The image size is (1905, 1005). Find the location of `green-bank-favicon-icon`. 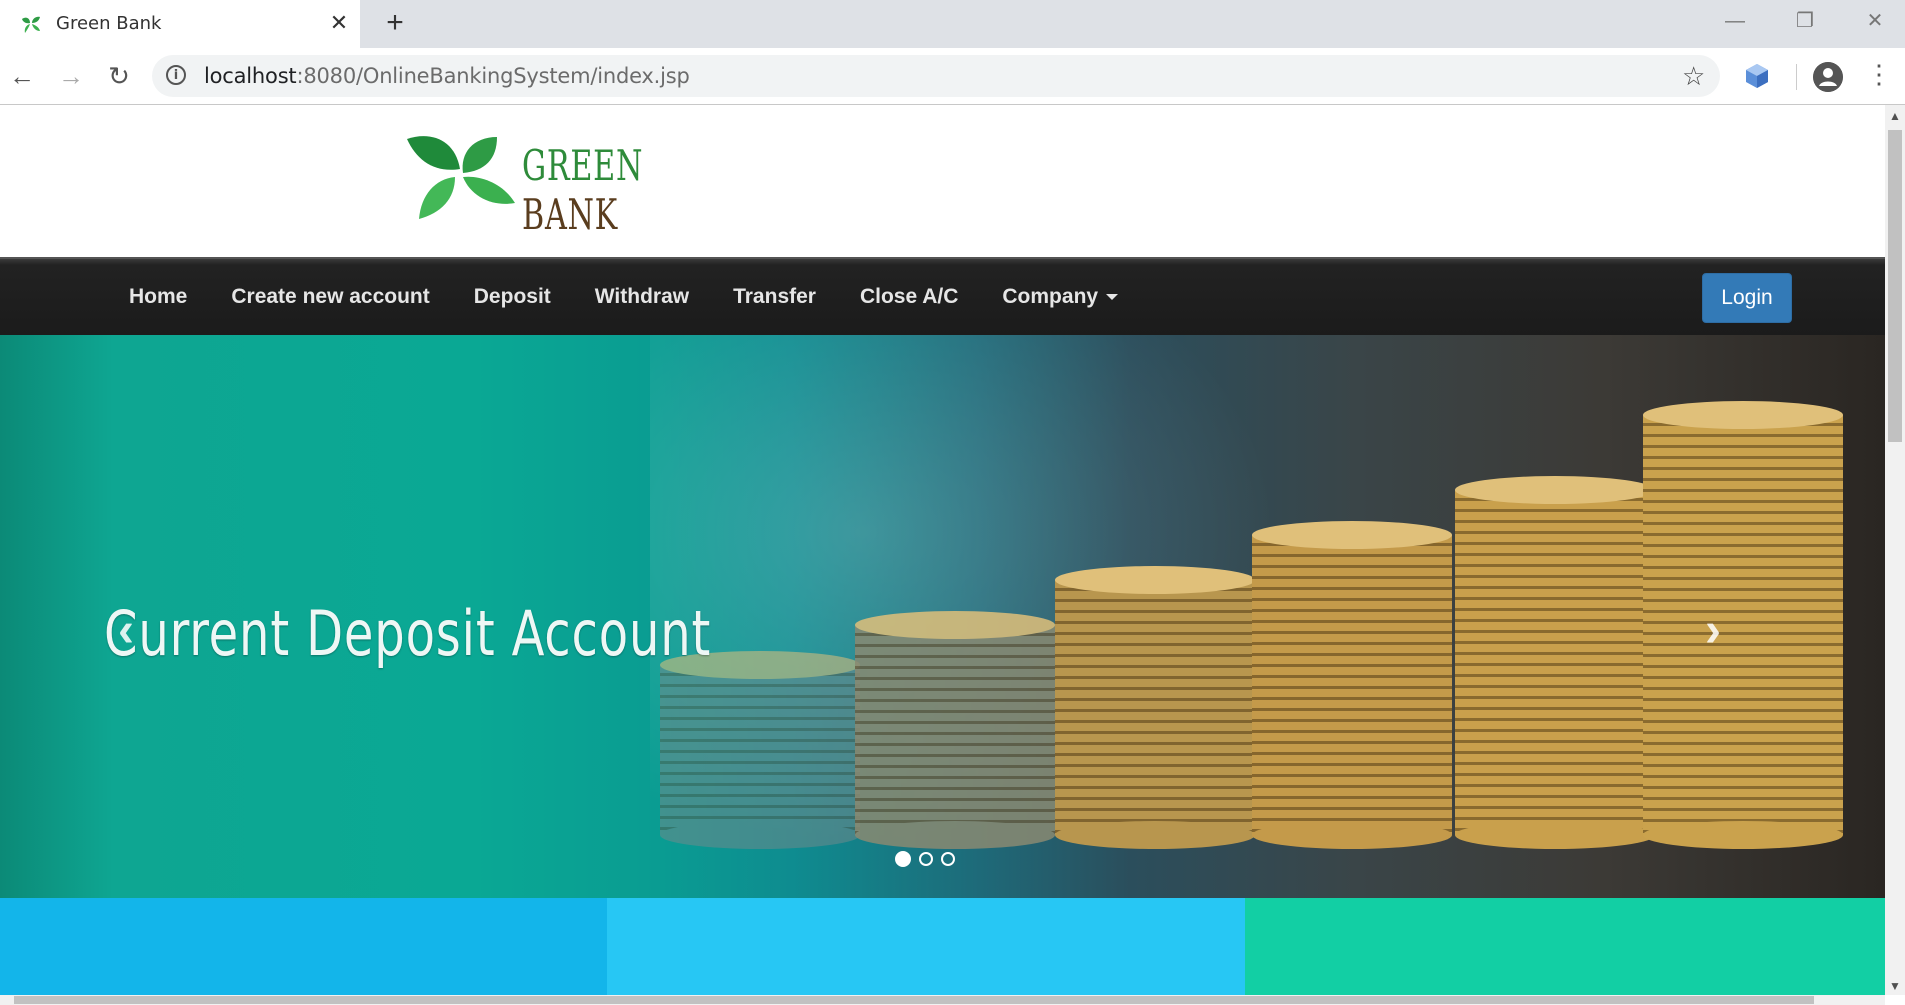

green-bank-favicon-icon is located at coordinates (31, 24).